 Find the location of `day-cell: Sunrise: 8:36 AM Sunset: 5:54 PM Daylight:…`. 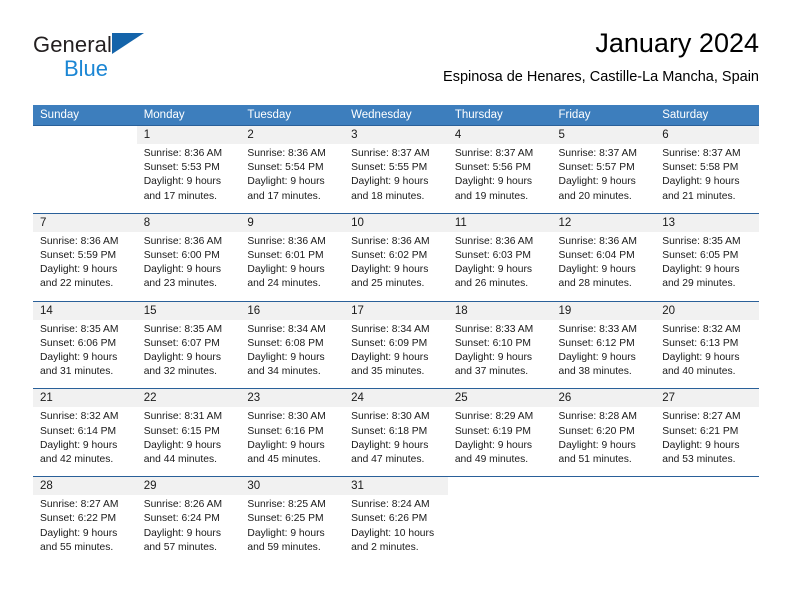

day-cell: Sunrise: 8:36 AM Sunset: 5:54 PM Daylight:… is located at coordinates (292, 179).